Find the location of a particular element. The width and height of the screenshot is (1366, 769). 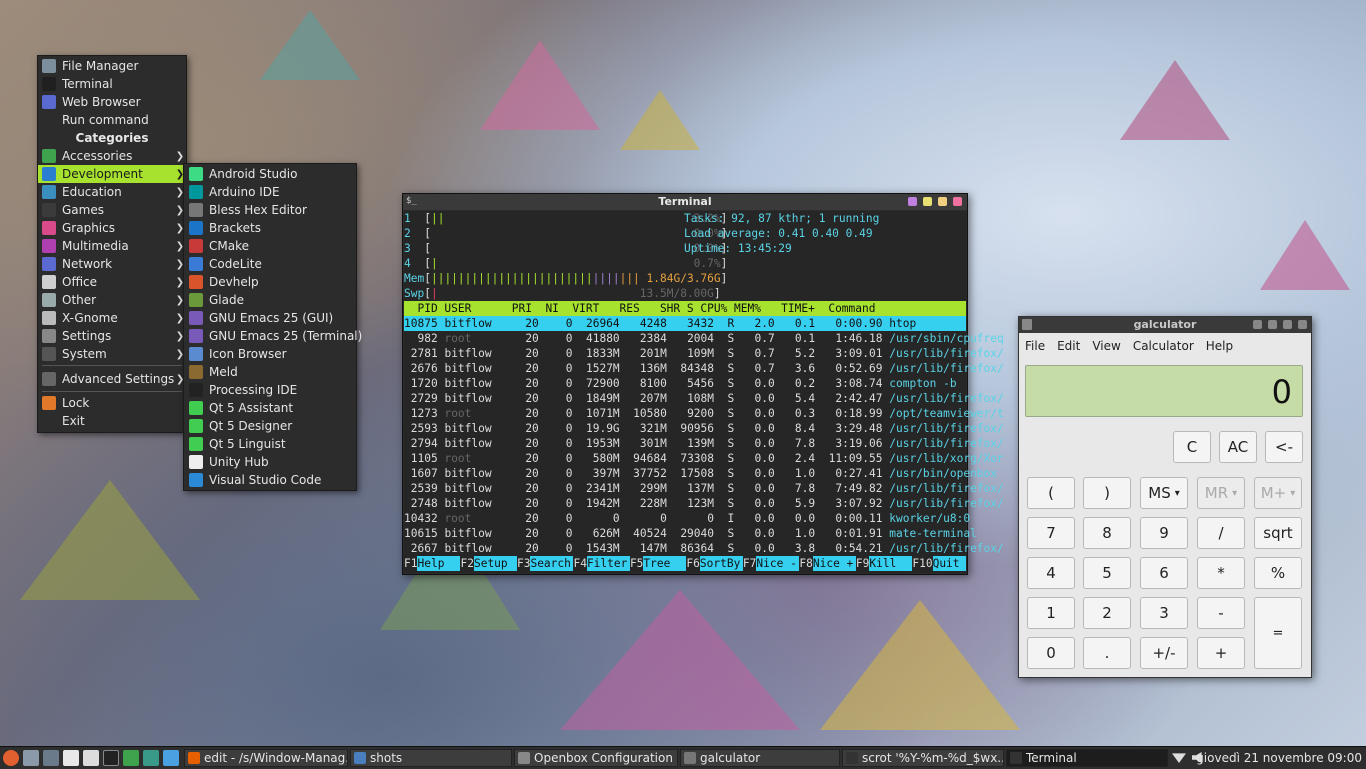

submenu-item: Qt 5 Linguist is located at coordinates (270, 444).